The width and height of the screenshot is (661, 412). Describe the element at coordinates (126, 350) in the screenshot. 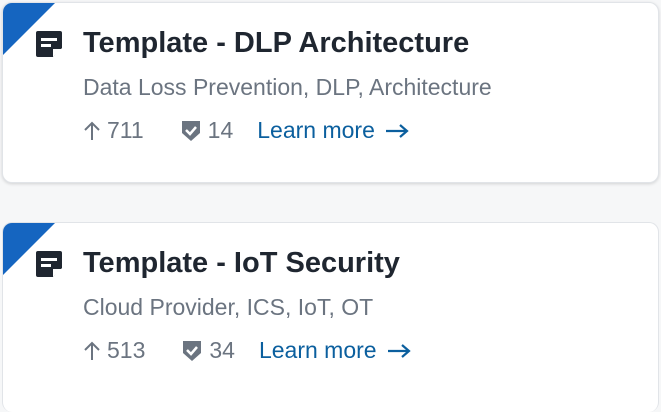

I see `upvote-count: 513` at that location.